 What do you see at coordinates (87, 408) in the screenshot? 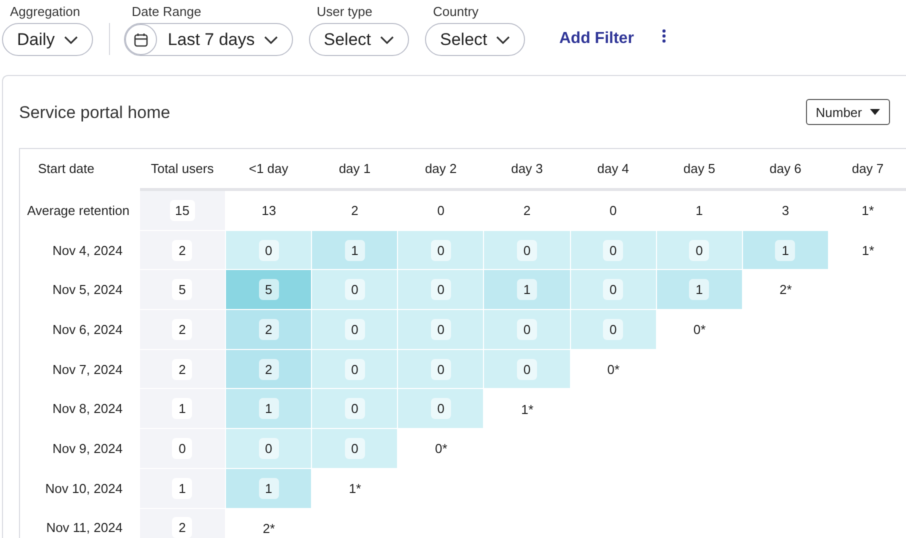
I see `row-label: Nov 8, 2024` at bounding box center [87, 408].